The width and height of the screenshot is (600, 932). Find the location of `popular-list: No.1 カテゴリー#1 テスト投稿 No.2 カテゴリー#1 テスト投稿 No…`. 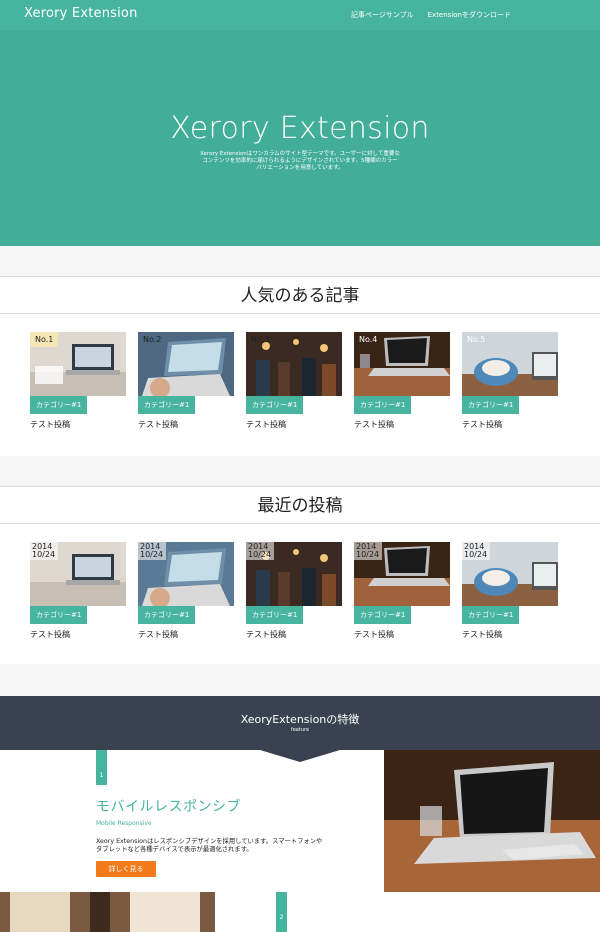

popular-list: No.1 カテゴリー#1 テスト投稿 No.2 カテゴリー#1 テスト投稿 No… is located at coordinates (300, 382).